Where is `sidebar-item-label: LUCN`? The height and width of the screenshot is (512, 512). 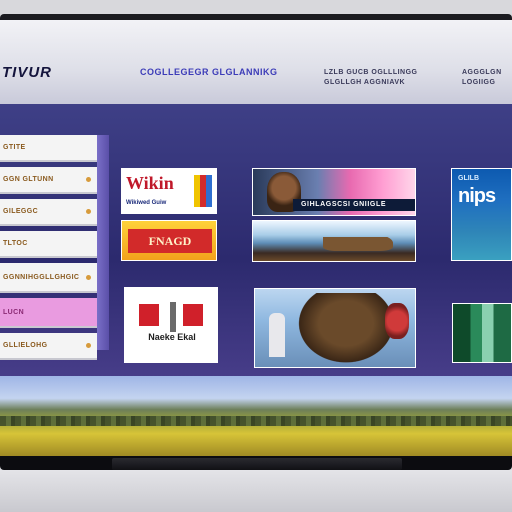
sidebar-item-label: LUCN is located at coordinates (14, 312).